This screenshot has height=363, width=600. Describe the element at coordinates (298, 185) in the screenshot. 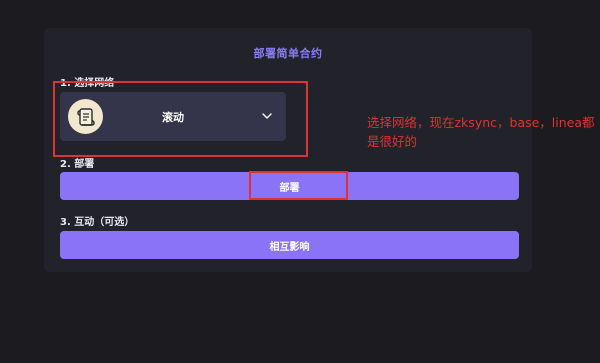

I see `annotation-highlight-deploy` at that location.